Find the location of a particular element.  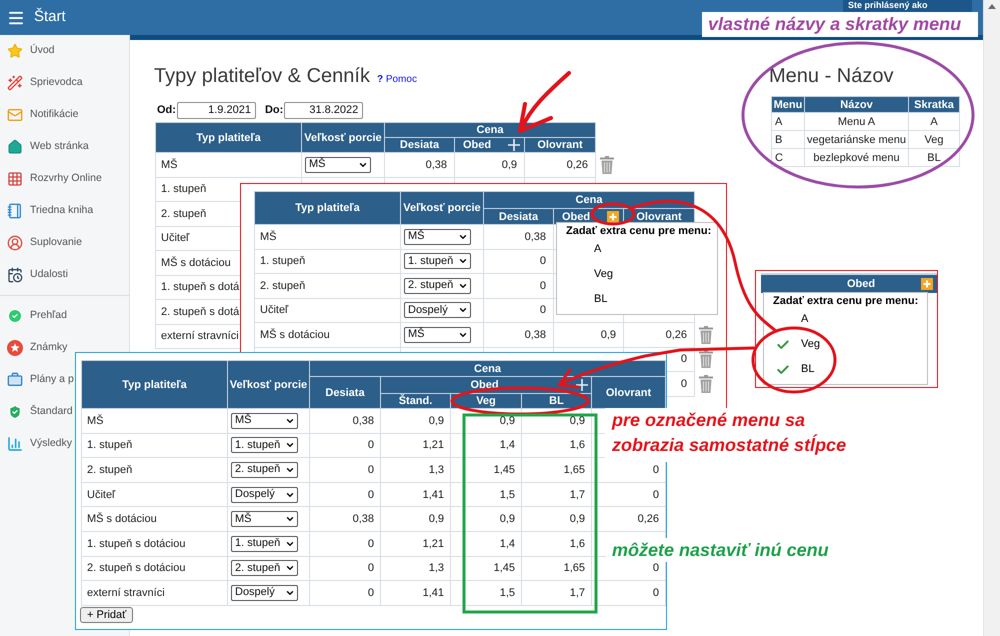

scroll-up-icon is located at coordinates (992, 6).